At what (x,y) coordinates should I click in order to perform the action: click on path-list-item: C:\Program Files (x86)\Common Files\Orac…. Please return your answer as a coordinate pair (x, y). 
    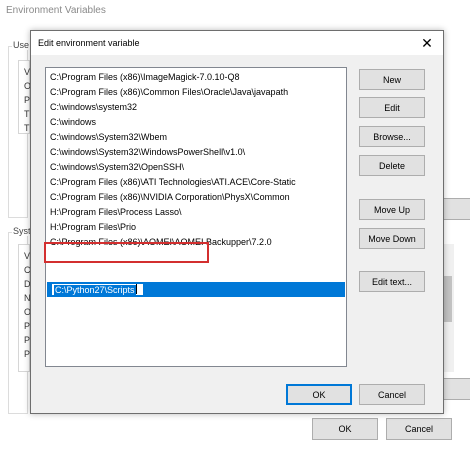
    Looking at the image, I should click on (169, 92).